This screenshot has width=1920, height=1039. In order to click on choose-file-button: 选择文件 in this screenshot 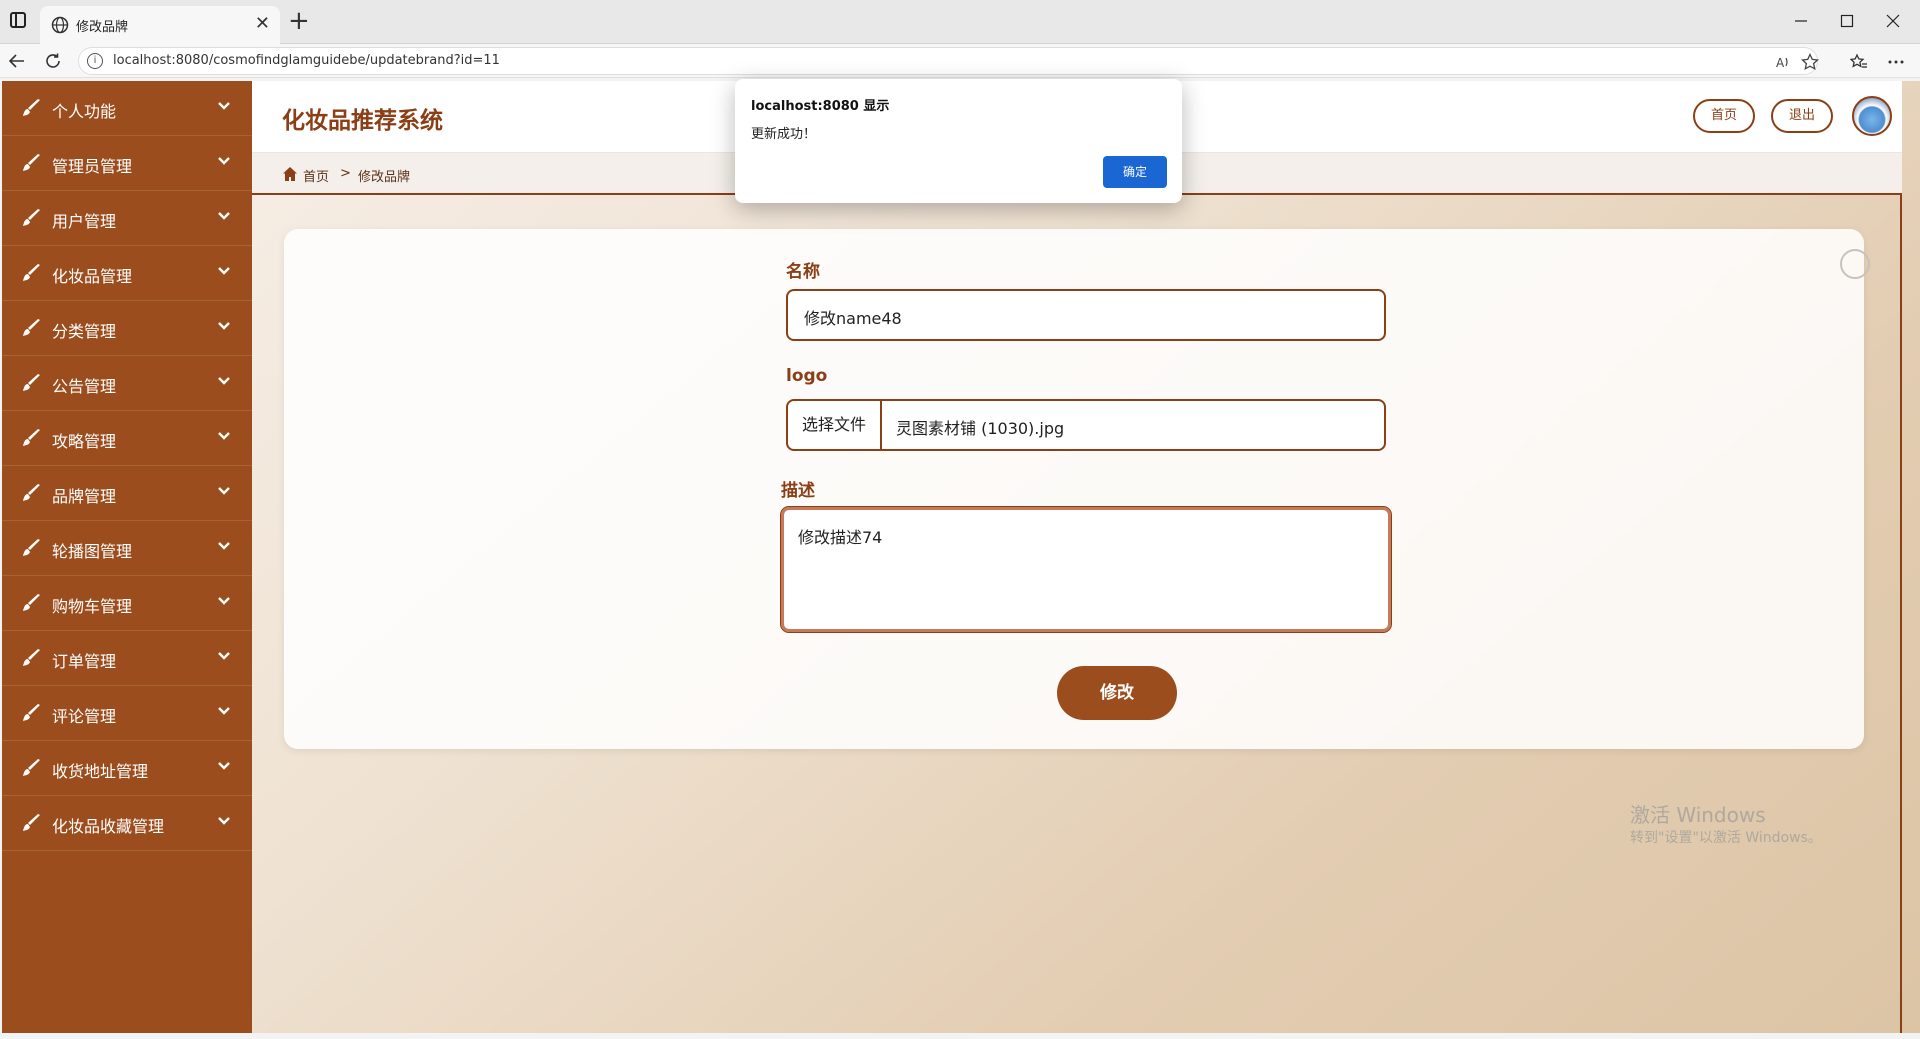, I will do `click(835, 425)`.